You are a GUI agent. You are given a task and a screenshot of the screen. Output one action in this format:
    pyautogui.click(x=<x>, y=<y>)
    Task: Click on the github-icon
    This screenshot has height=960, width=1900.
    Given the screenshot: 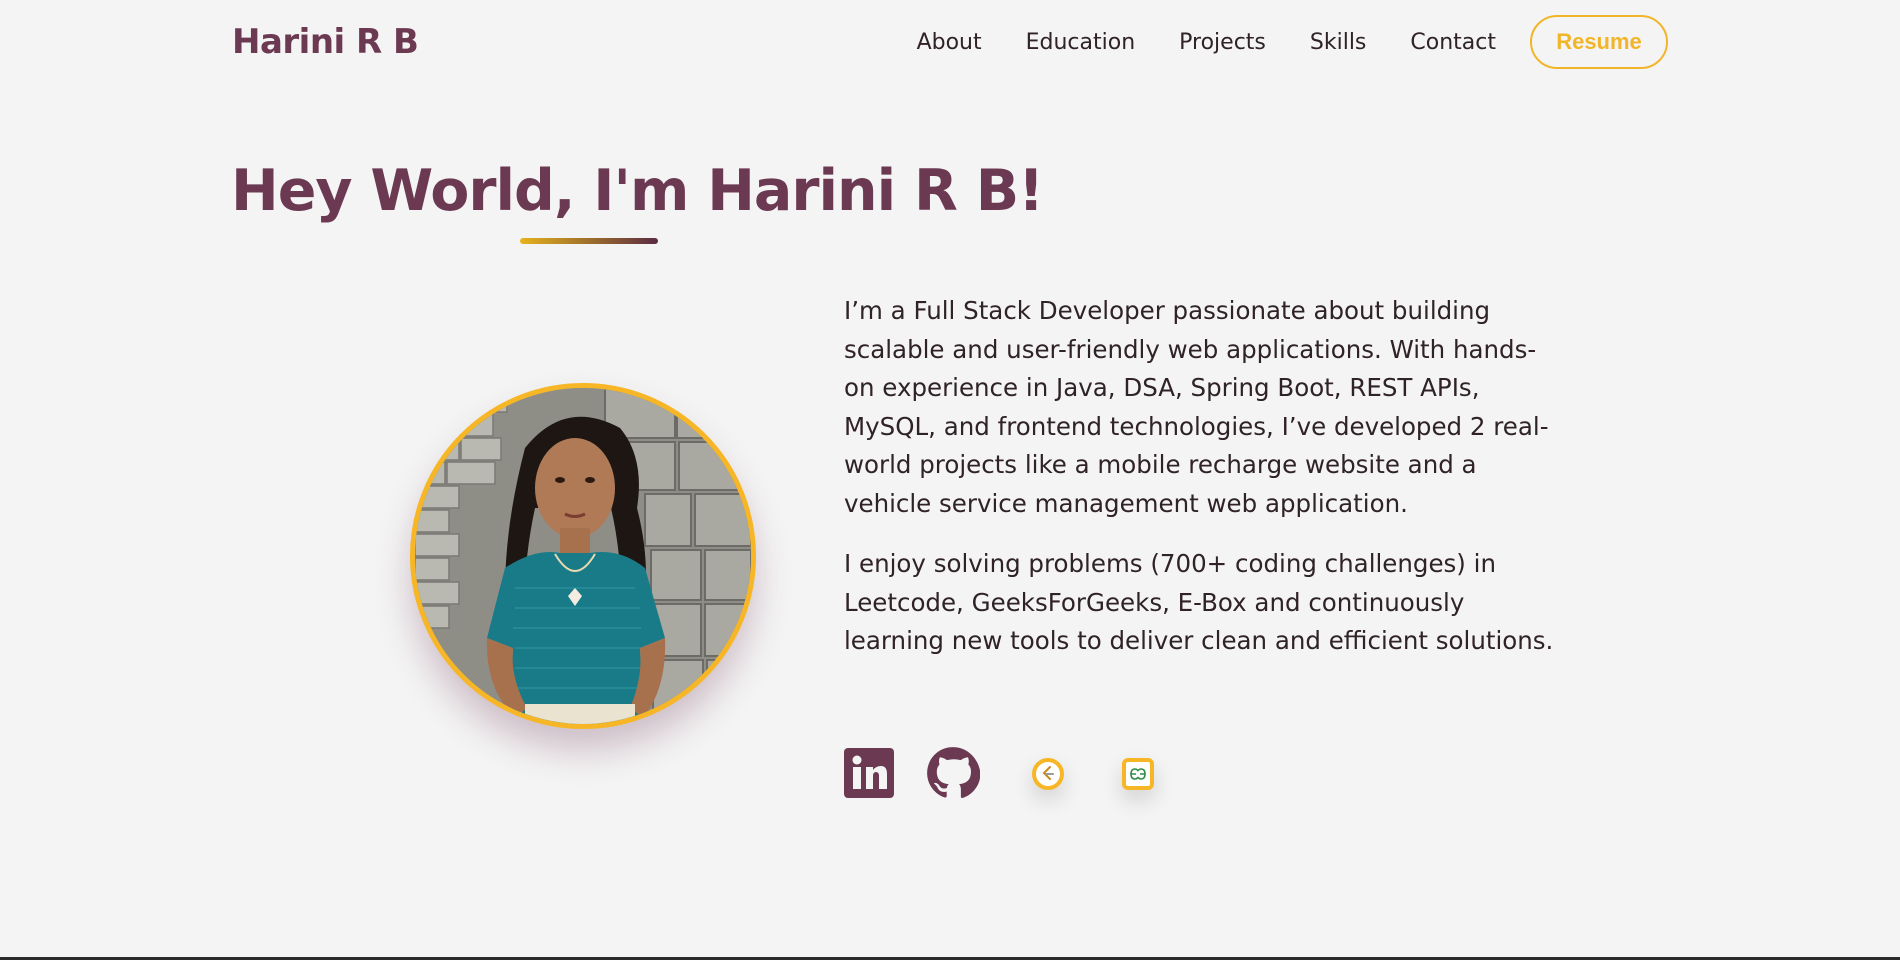 What is the action you would take?
    pyautogui.click(x=953, y=773)
    